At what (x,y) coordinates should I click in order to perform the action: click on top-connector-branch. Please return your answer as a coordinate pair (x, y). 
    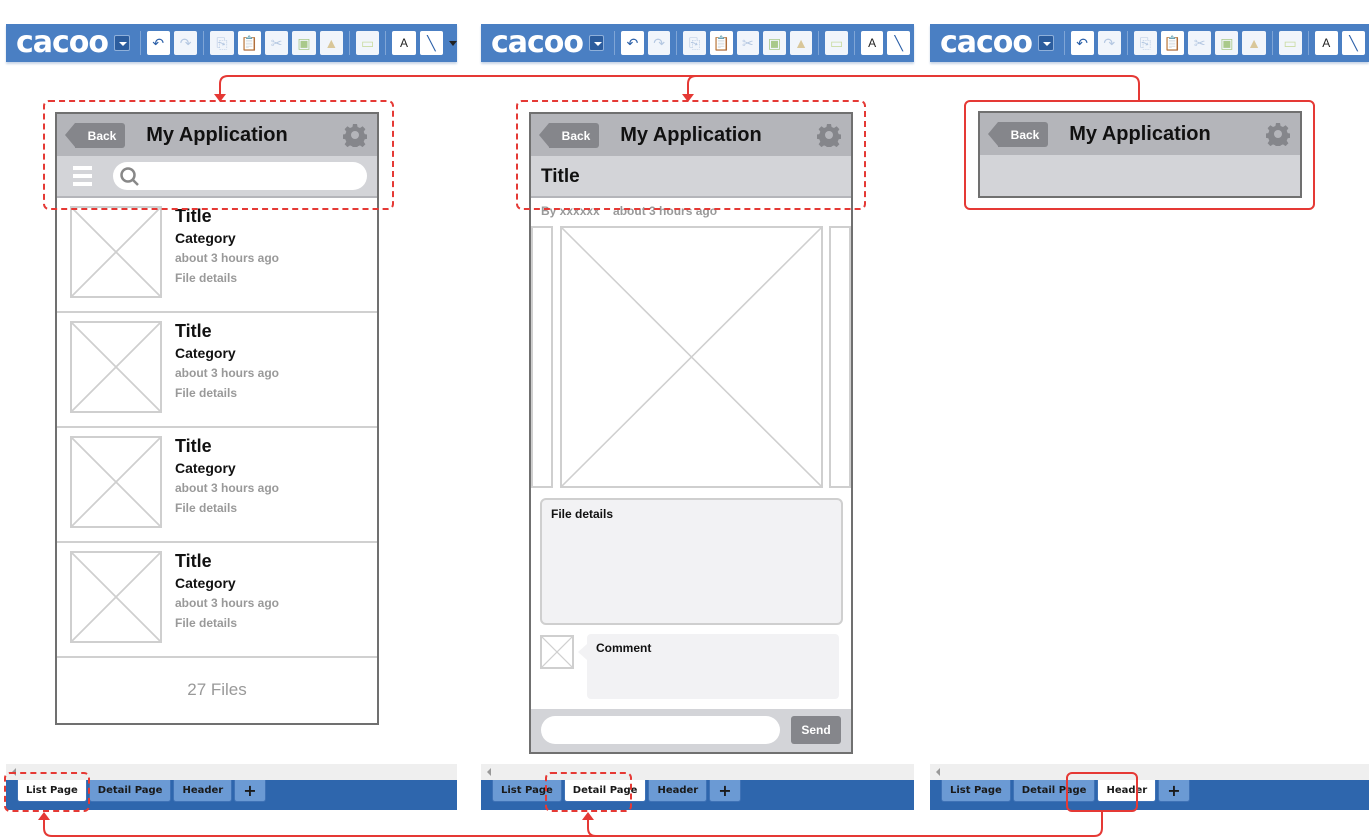
    Looking at the image, I should click on (457, 85).